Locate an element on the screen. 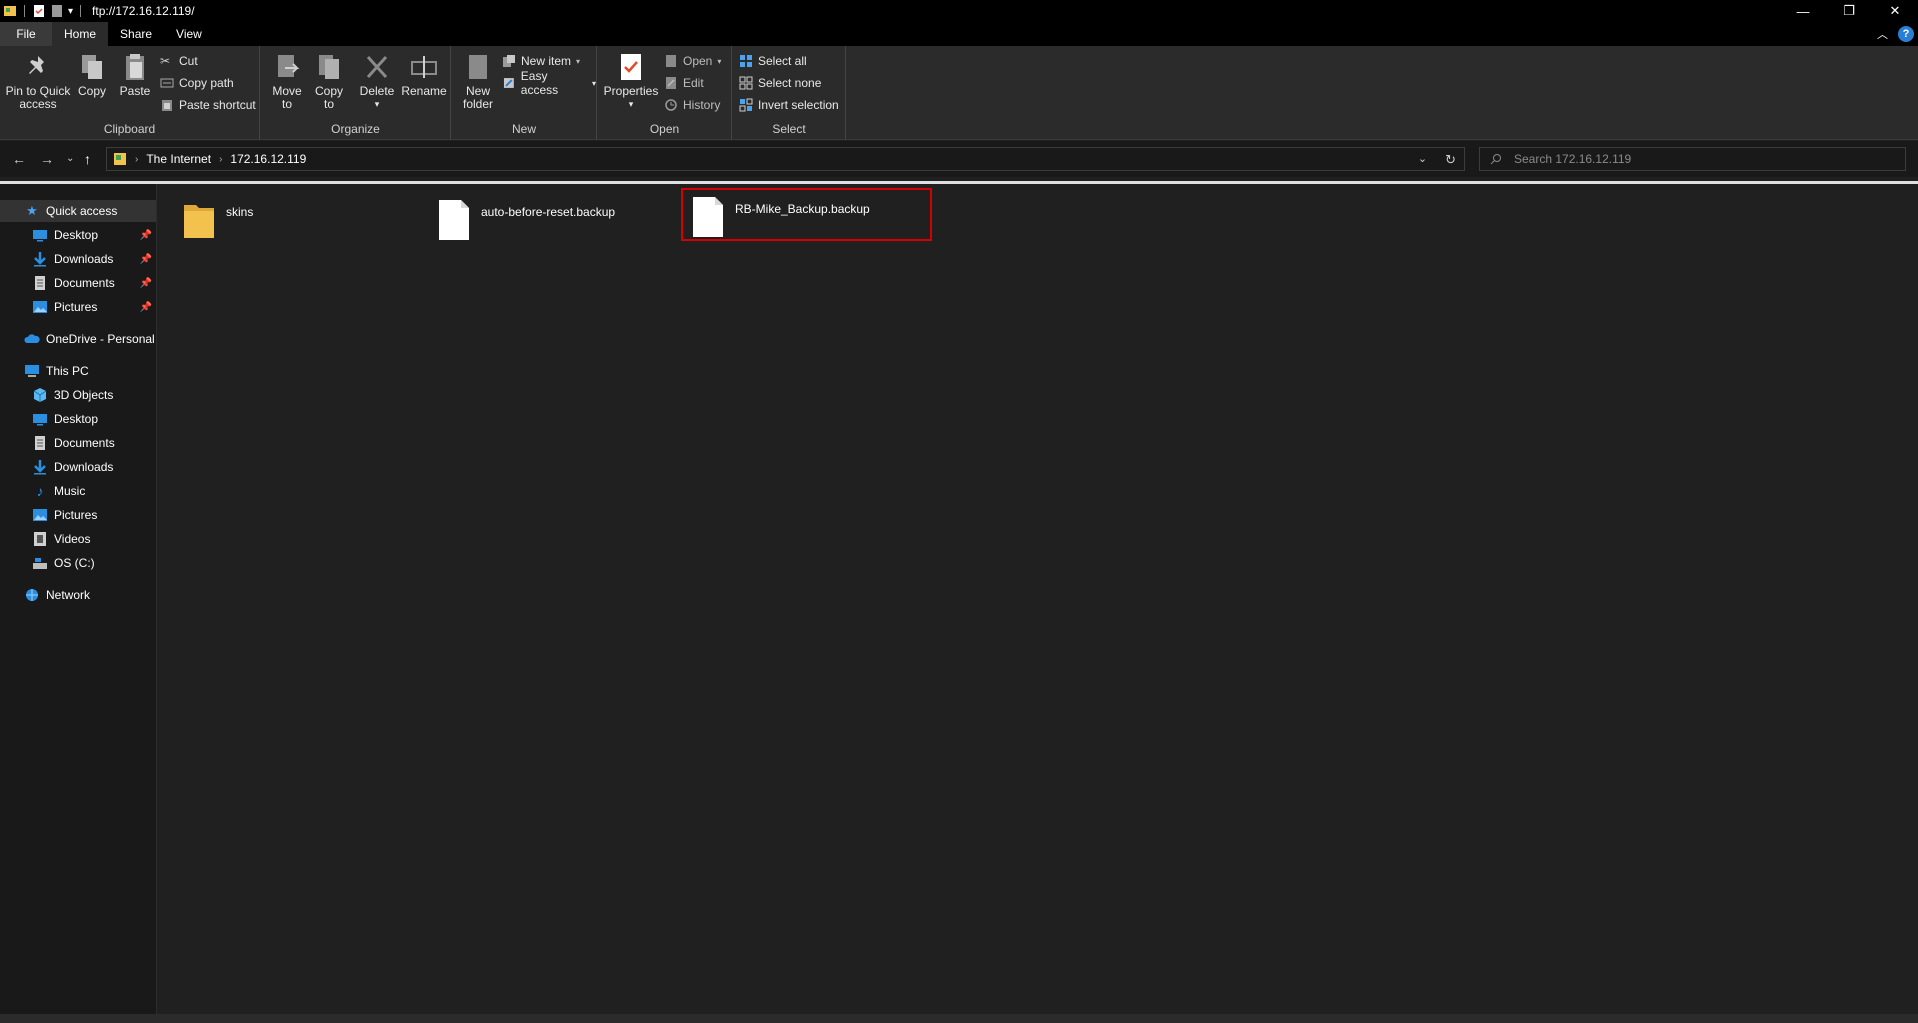  qat-separator is located at coordinates (24, 11).